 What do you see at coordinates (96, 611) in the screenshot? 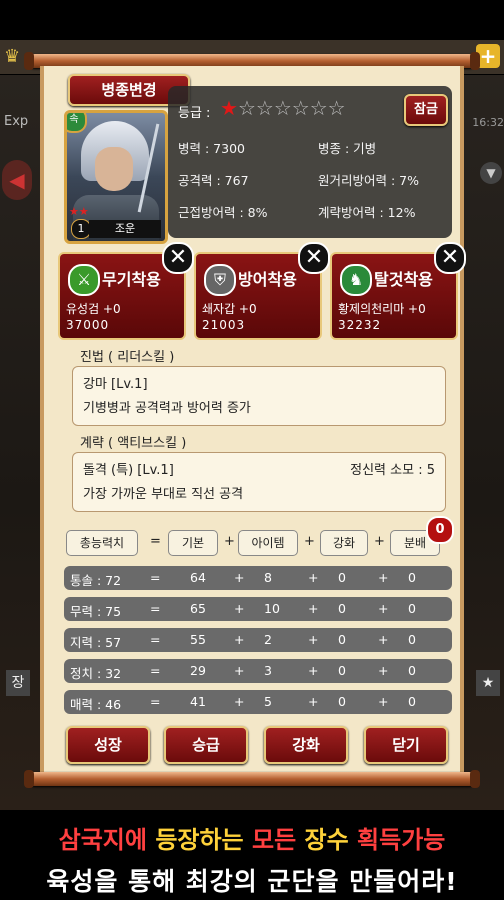
I see `ability-label: 무력 : 75` at bounding box center [96, 611].